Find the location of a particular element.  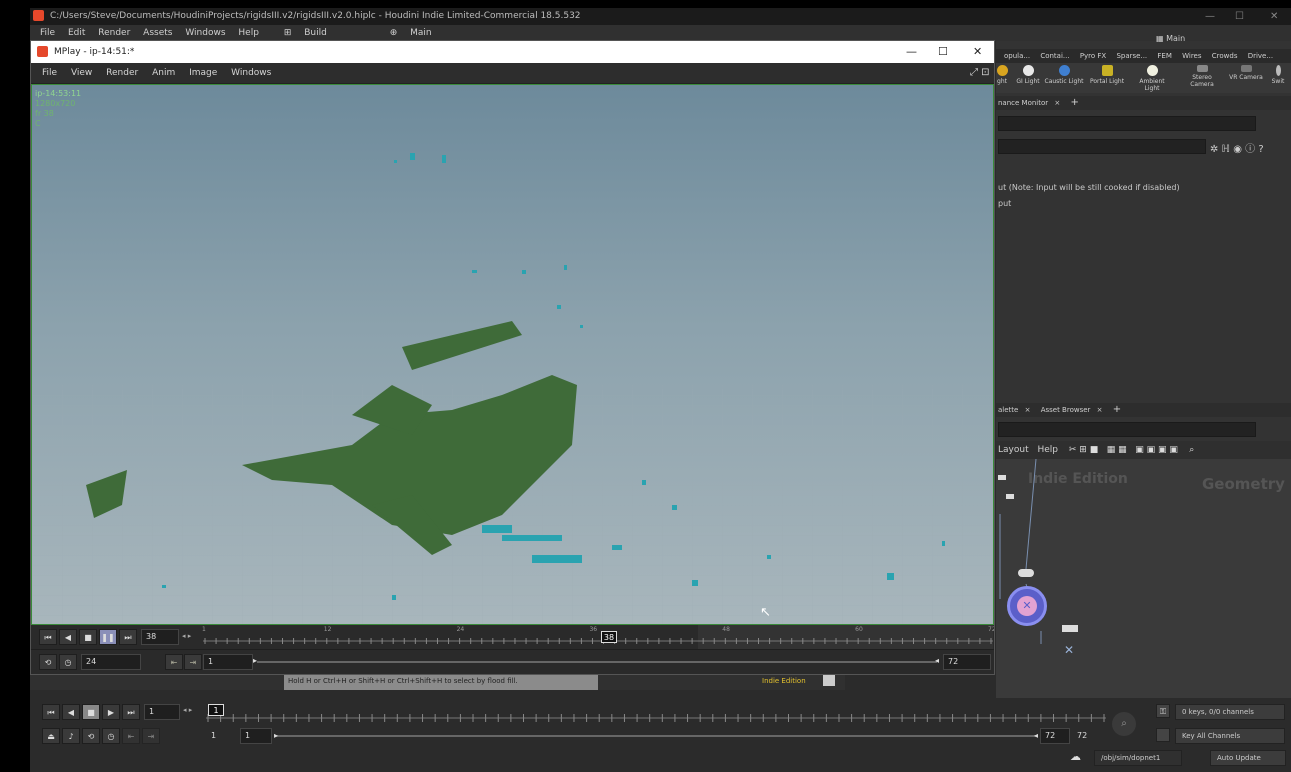

mplay-fps-field: 24 is located at coordinates (111, 662).